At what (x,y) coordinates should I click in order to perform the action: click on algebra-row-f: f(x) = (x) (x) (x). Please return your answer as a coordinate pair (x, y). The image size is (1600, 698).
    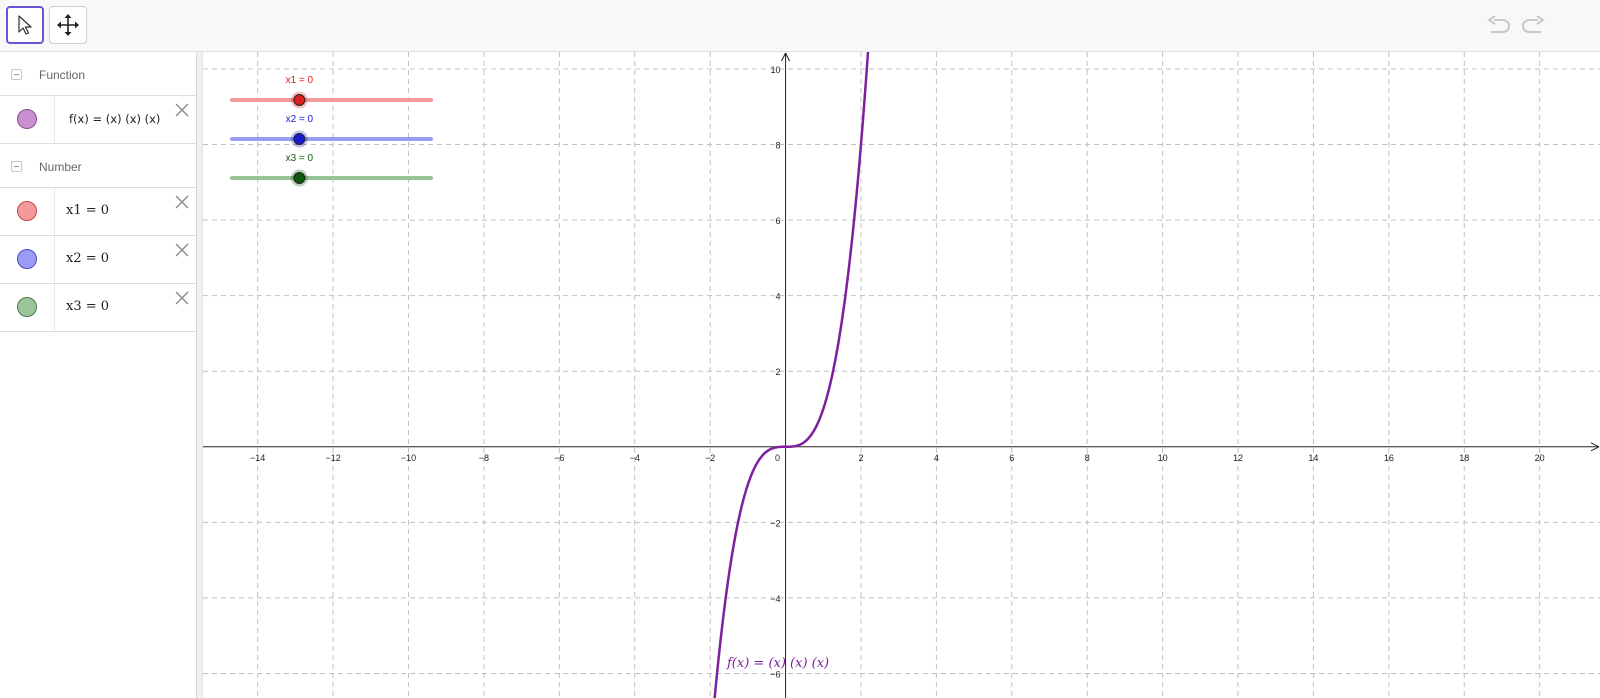
    Looking at the image, I should click on (98, 120).